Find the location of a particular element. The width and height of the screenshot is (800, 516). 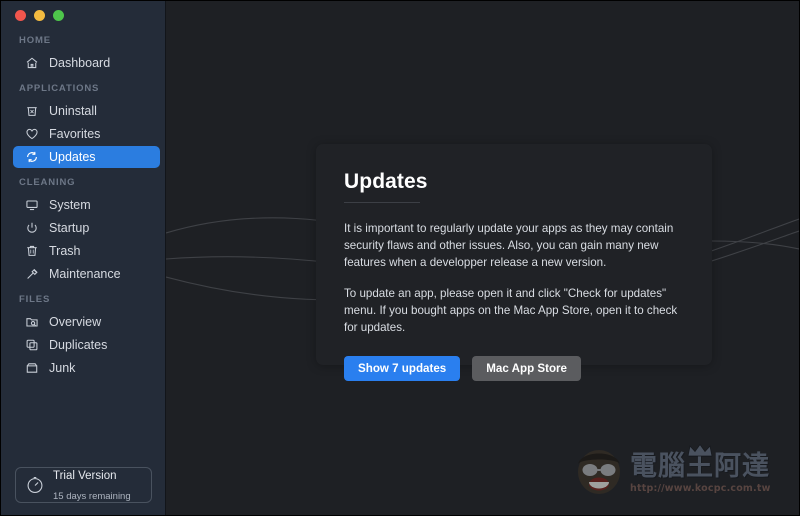

sidebar-item-duplicates: Duplicates is located at coordinates (86, 345).